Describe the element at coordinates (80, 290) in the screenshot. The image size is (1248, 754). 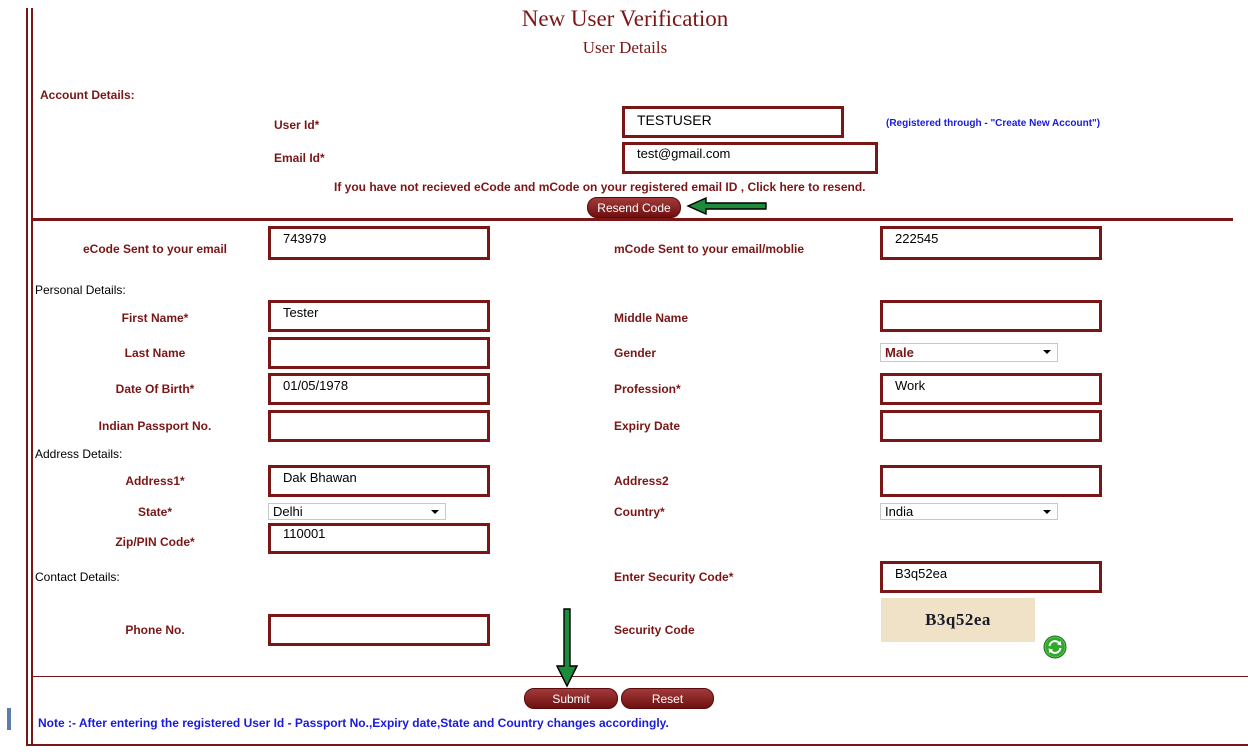
I see `personal-details-heading: Personal Details:` at that location.